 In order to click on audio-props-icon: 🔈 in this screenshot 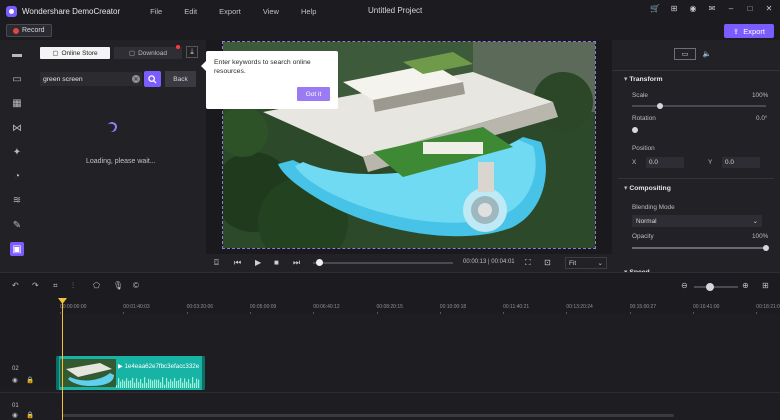, I will do `click(707, 54)`.